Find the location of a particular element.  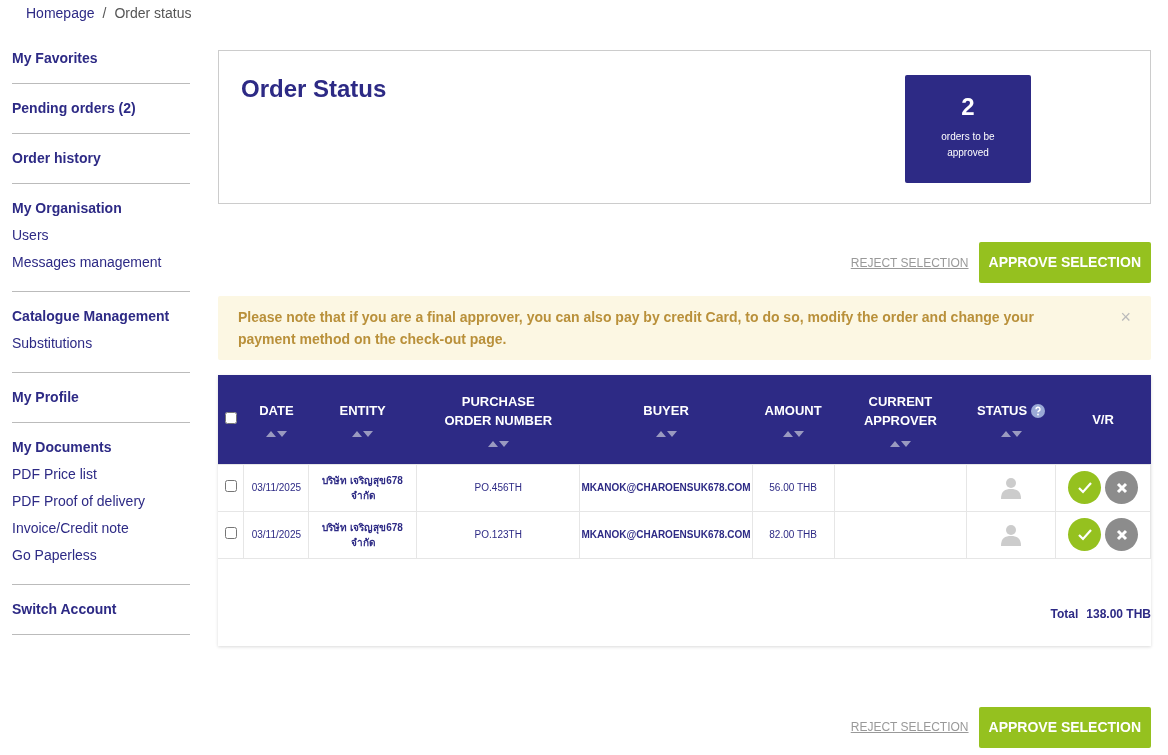

column-header: BUYER is located at coordinates (666, 411).